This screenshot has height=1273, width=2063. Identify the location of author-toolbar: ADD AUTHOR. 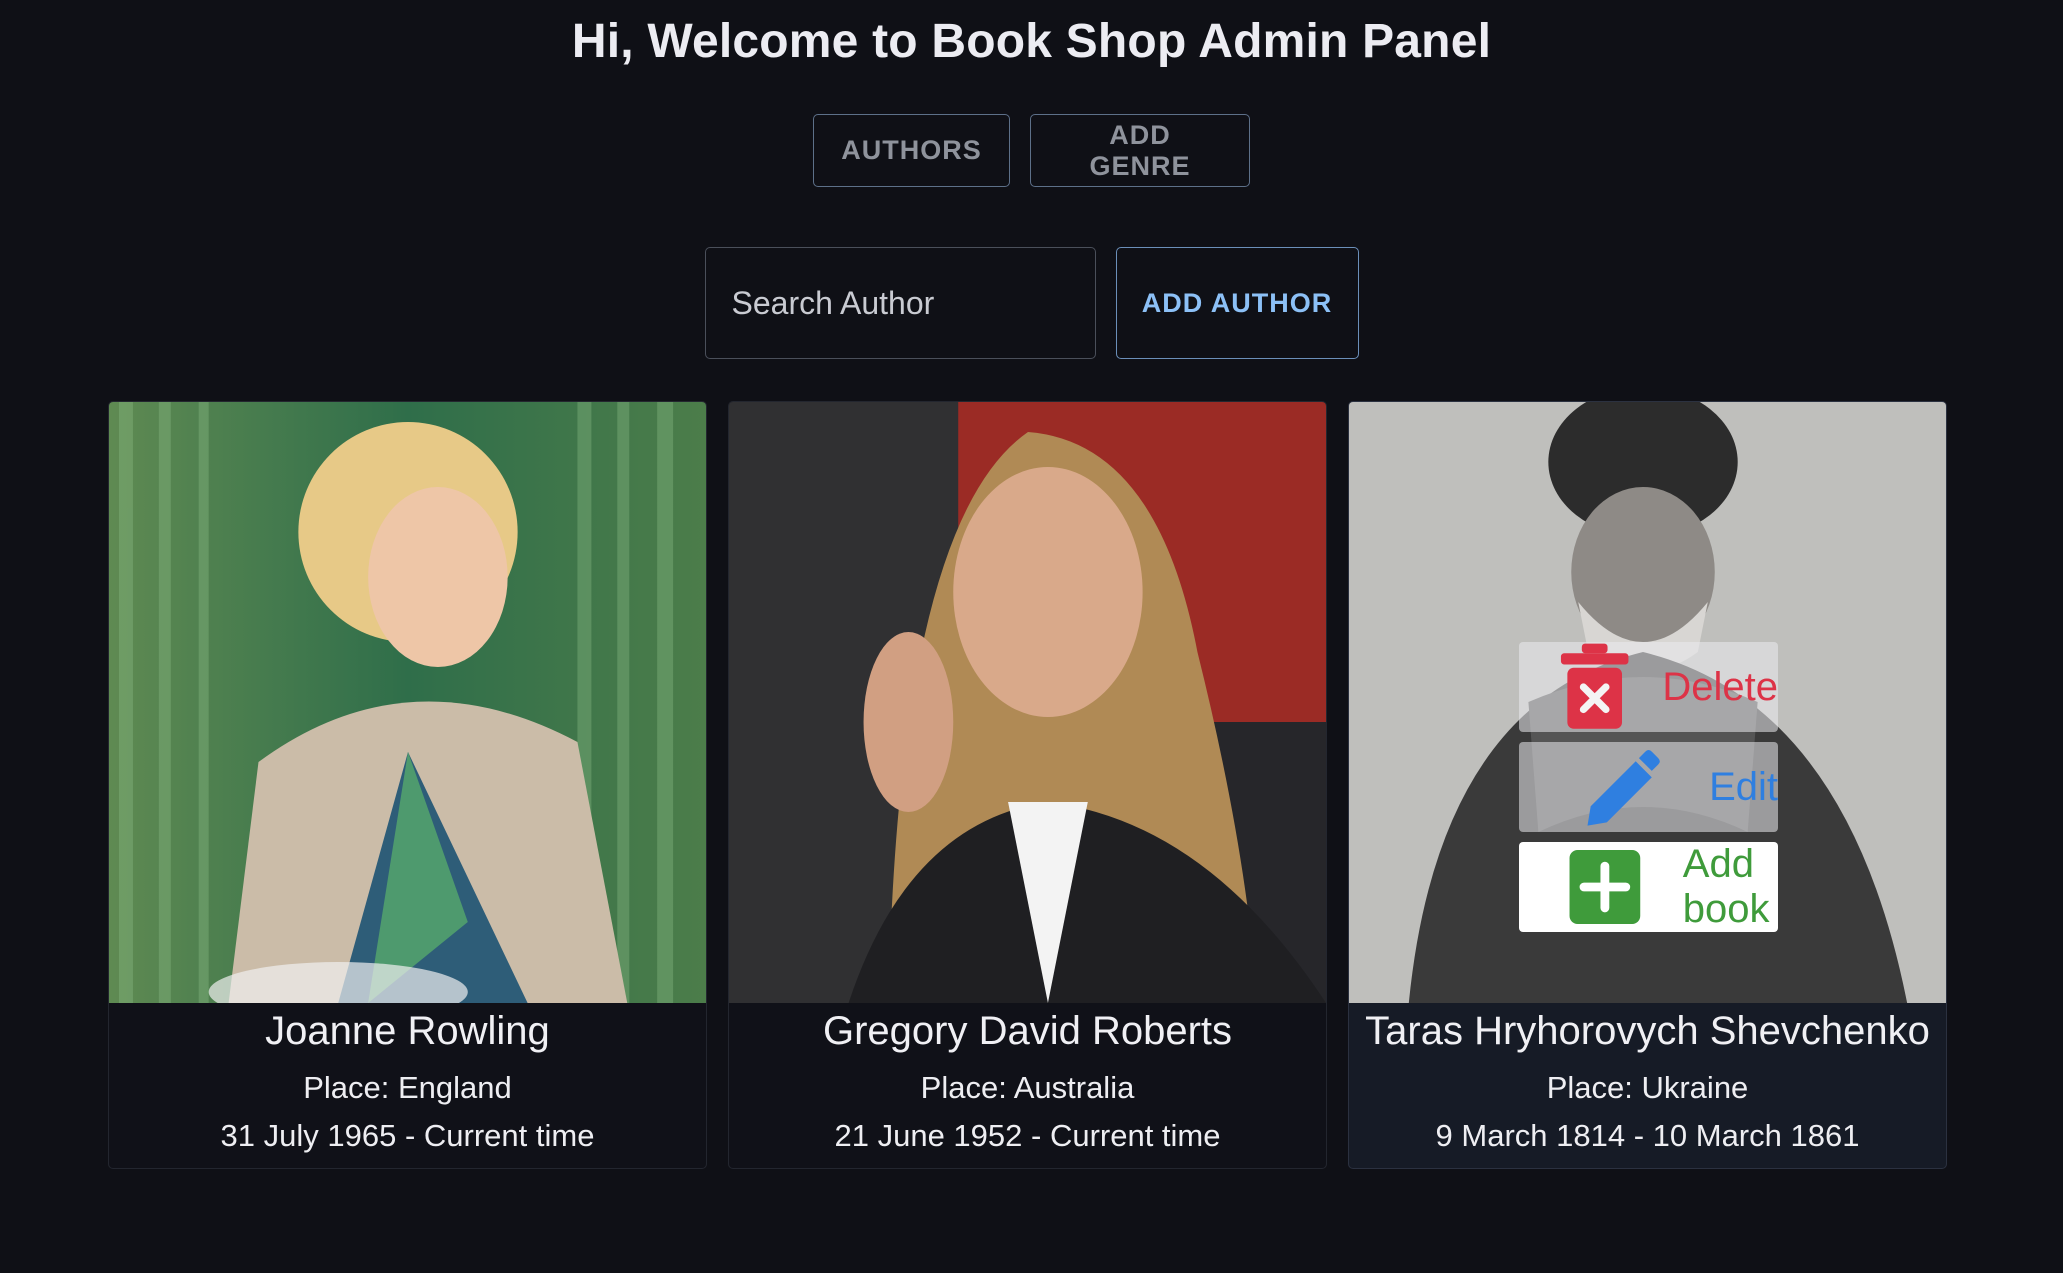
(1031, 303).